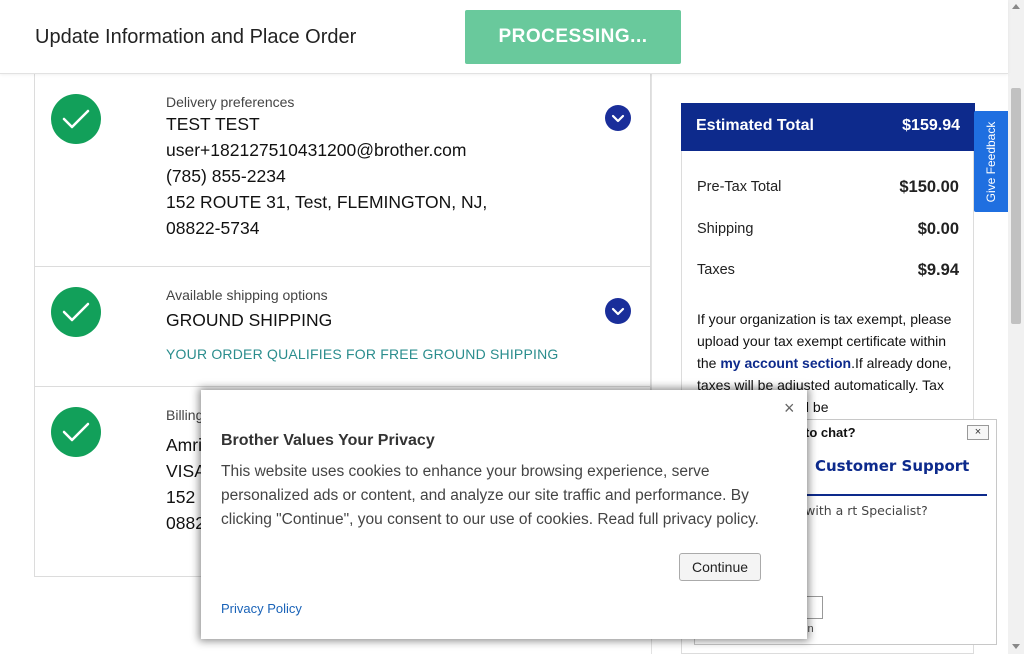  I want to click on shipping-cost-value: $0.00, so click(938, 229).